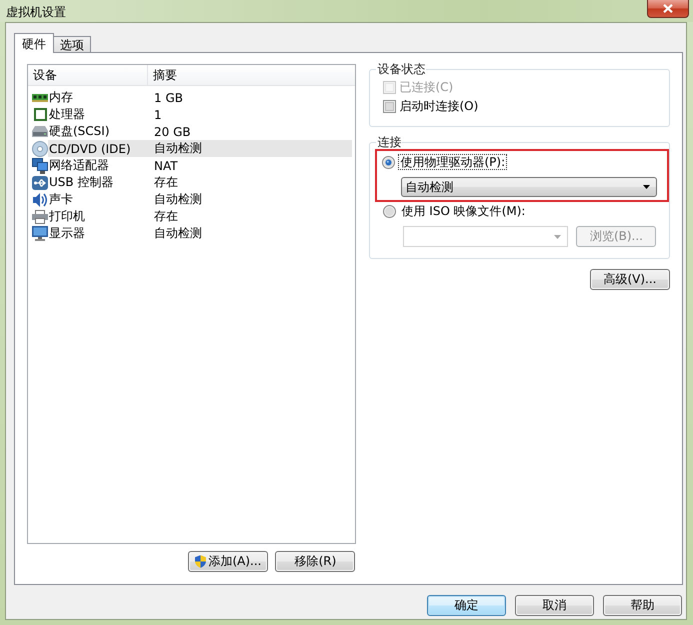  What do you see at coordinates (40, 217) in the screenshot?
I see `printer-icon` at bounding box center [40, 217].